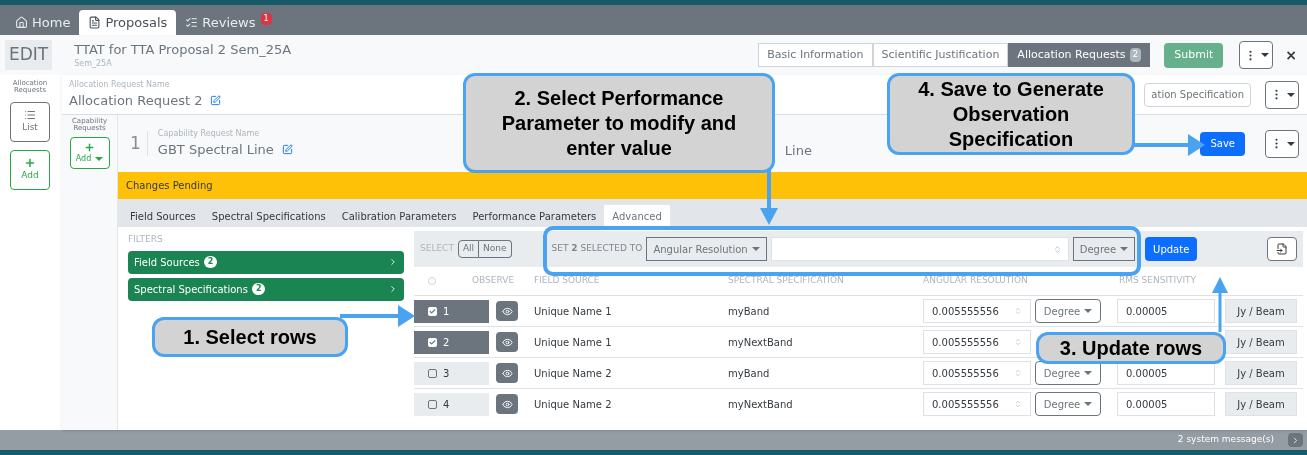  What do you see at coordinates (215, 149) in the screenshot?
I see `capability-name: GBT Spectral Line` at bounding box center [215, 149].